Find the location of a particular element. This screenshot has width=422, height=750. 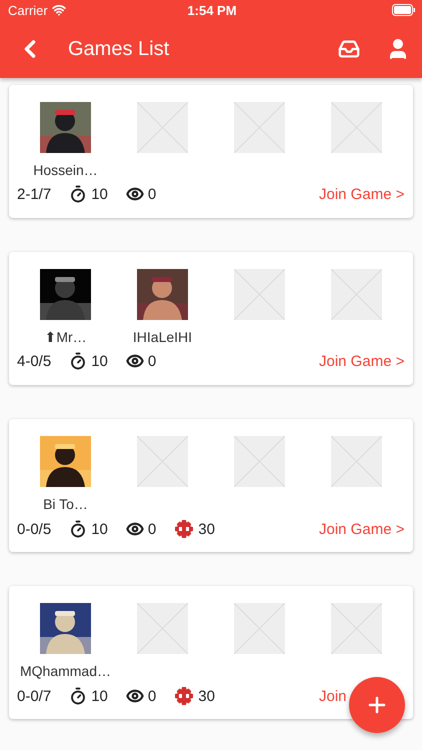

page-title: Games List is located at coordinates (119, 49).